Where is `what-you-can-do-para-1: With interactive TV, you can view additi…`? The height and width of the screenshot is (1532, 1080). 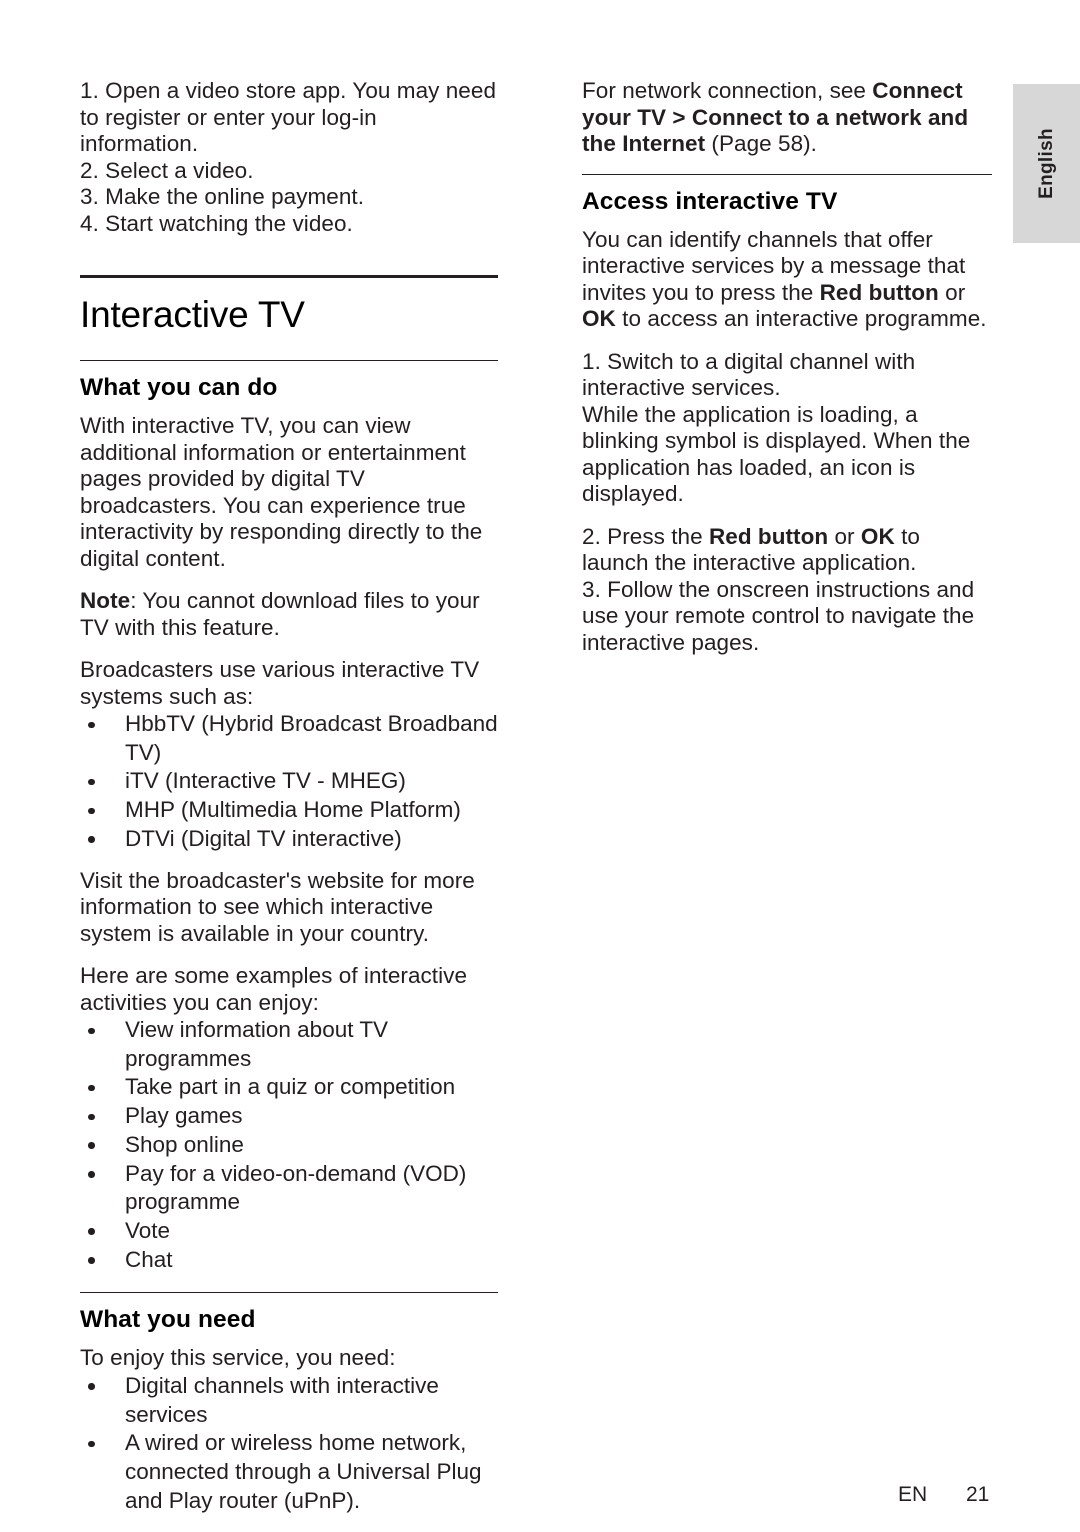
what-you-can-do-para-1: With interactive TV, you can view additi… is located at coordinates (281, 492).